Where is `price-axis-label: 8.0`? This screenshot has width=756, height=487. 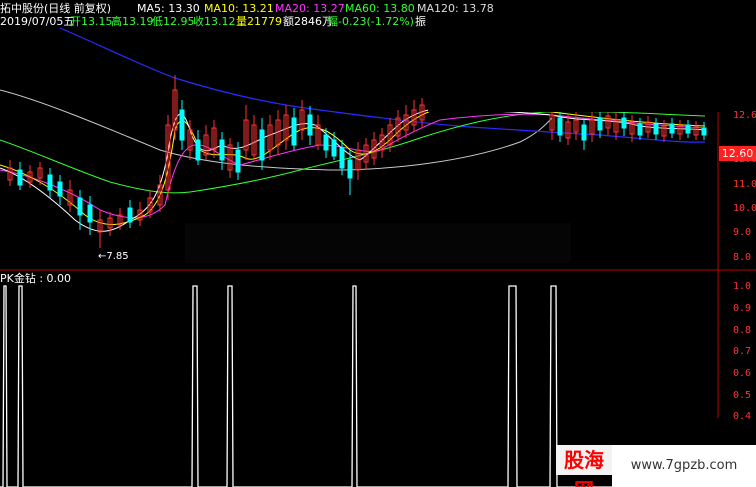
price-axis-label: 8.0 is located at coordinates (742, 257).